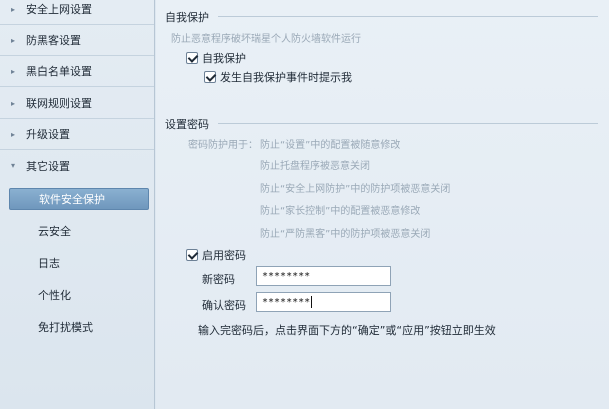  Describe the element at coordinates (224, 58) in the screenshot. I see `self-protect-checkbox-label: 自我保护` at that location.